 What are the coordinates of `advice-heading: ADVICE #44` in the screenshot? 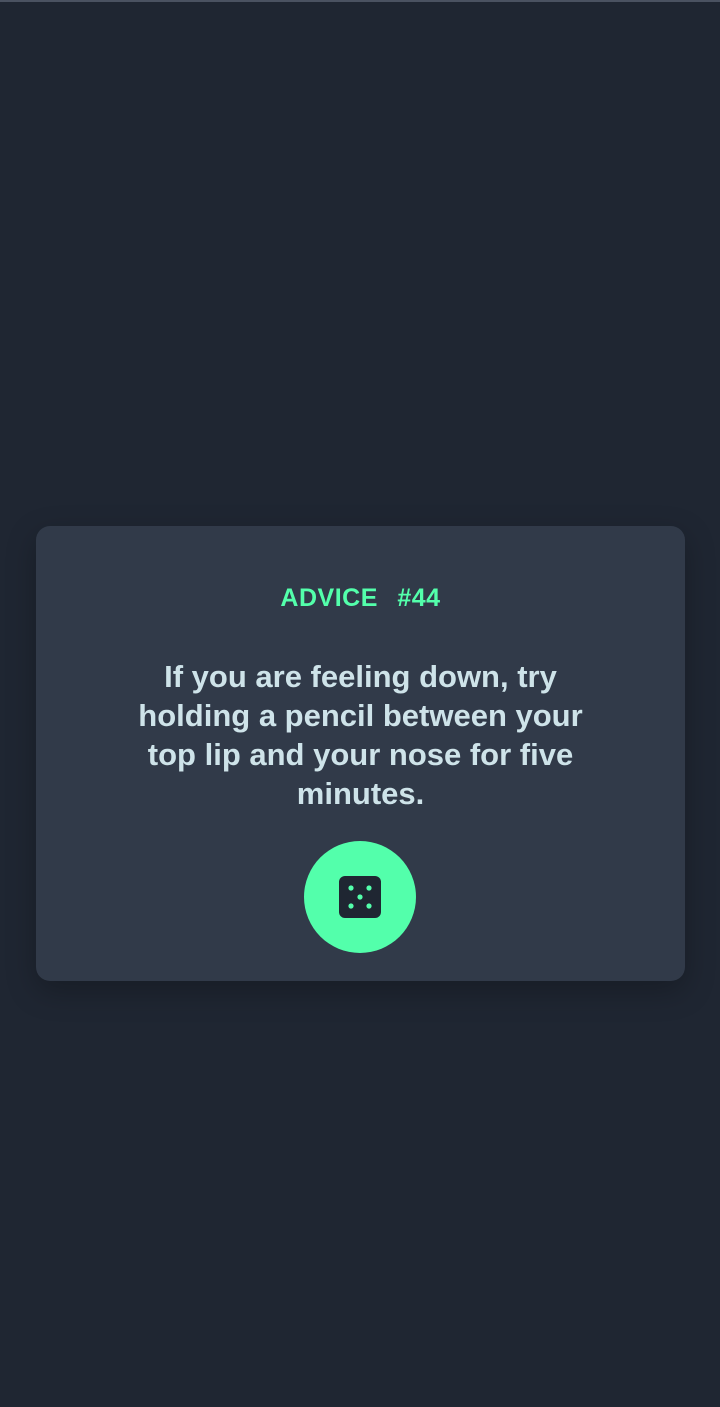 It's located at (360, 598).